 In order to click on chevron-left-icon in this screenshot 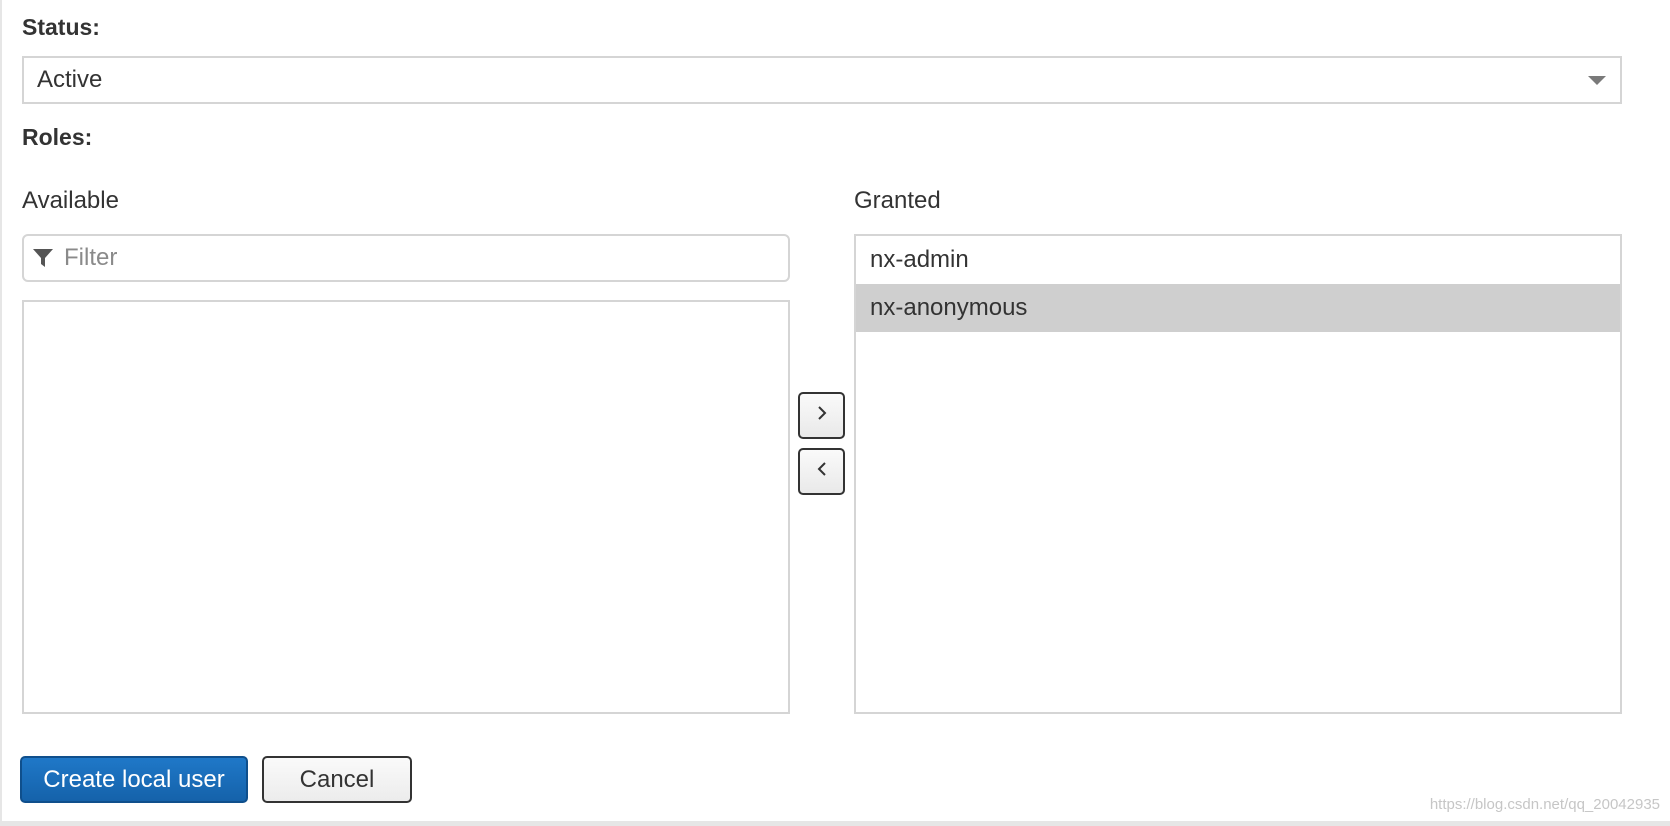, I will do `click(822, 471)`.